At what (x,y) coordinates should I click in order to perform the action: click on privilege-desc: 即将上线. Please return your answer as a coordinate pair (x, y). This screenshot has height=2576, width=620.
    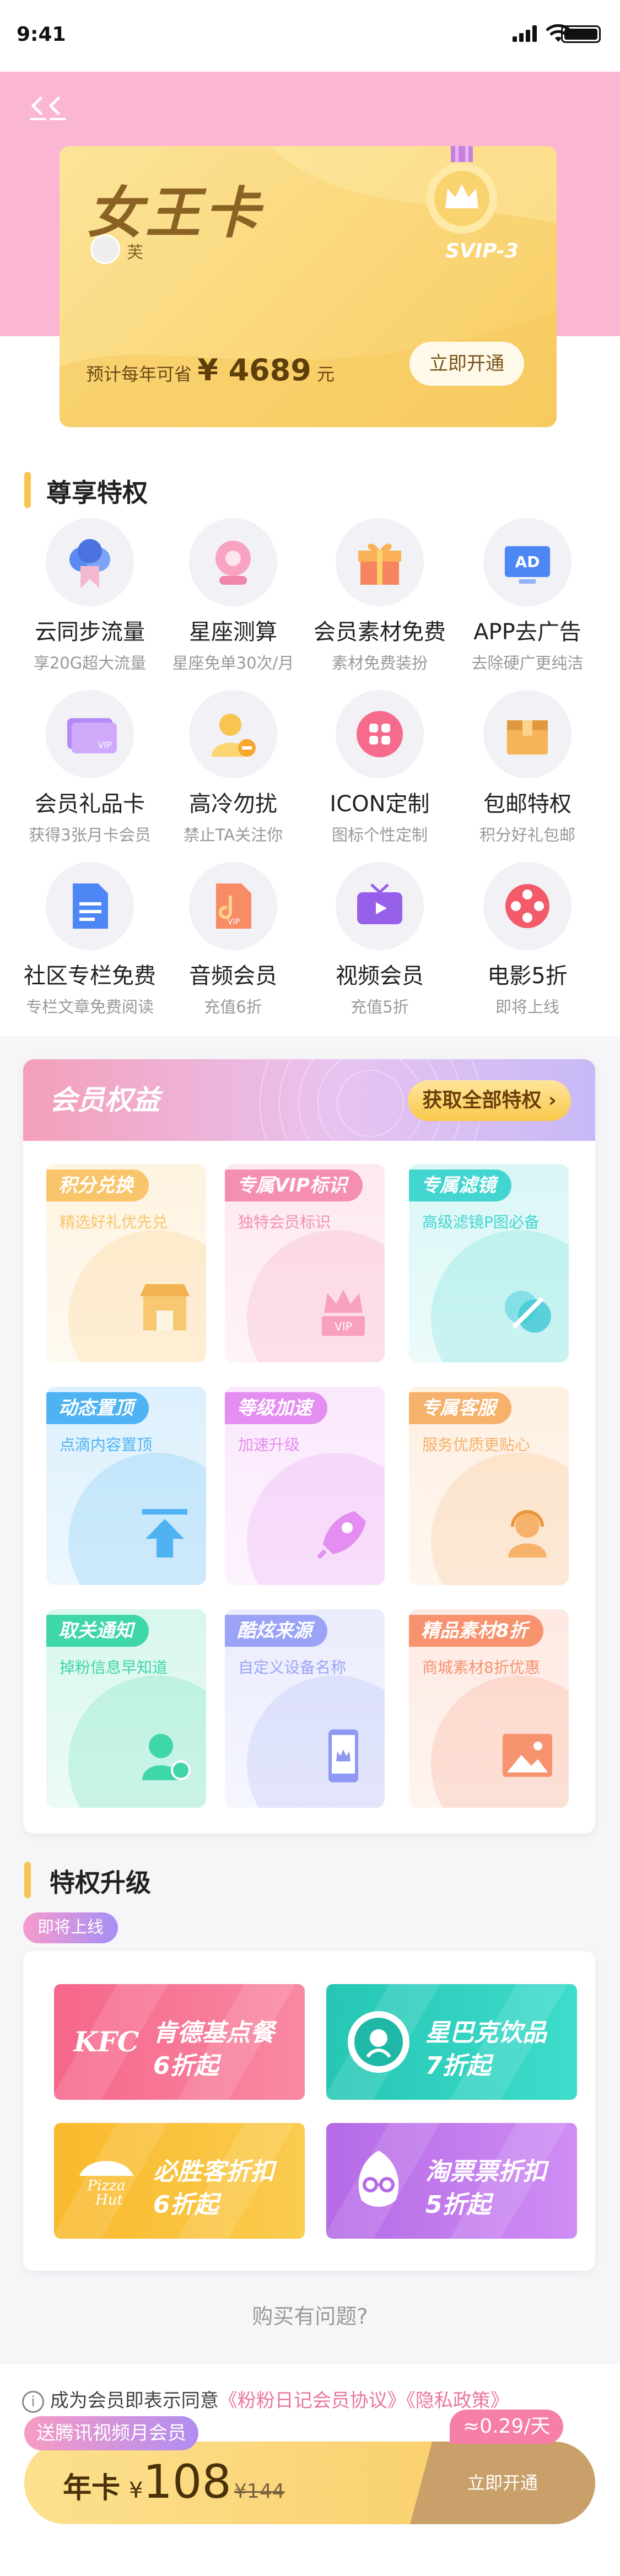
    Looking at the image, I should click on (527, 1007).